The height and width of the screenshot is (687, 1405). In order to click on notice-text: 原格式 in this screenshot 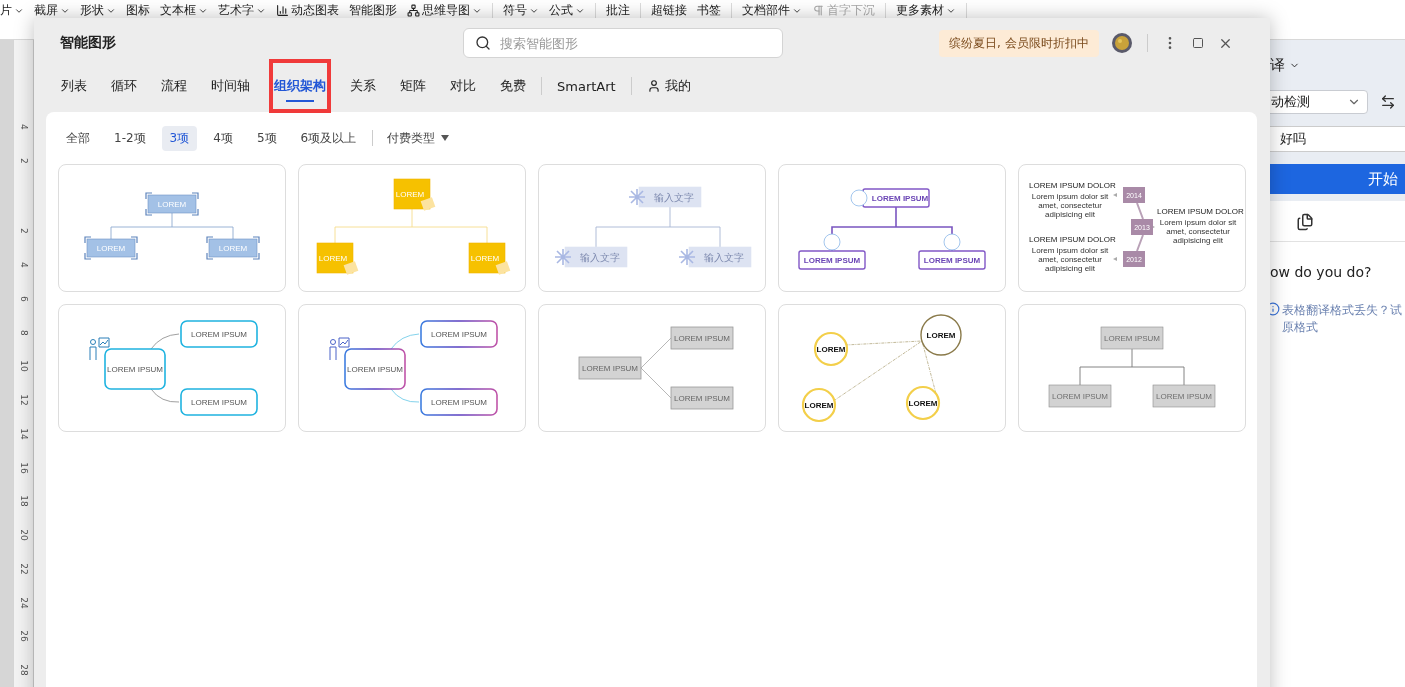, I will do `click(1300, 327)`.